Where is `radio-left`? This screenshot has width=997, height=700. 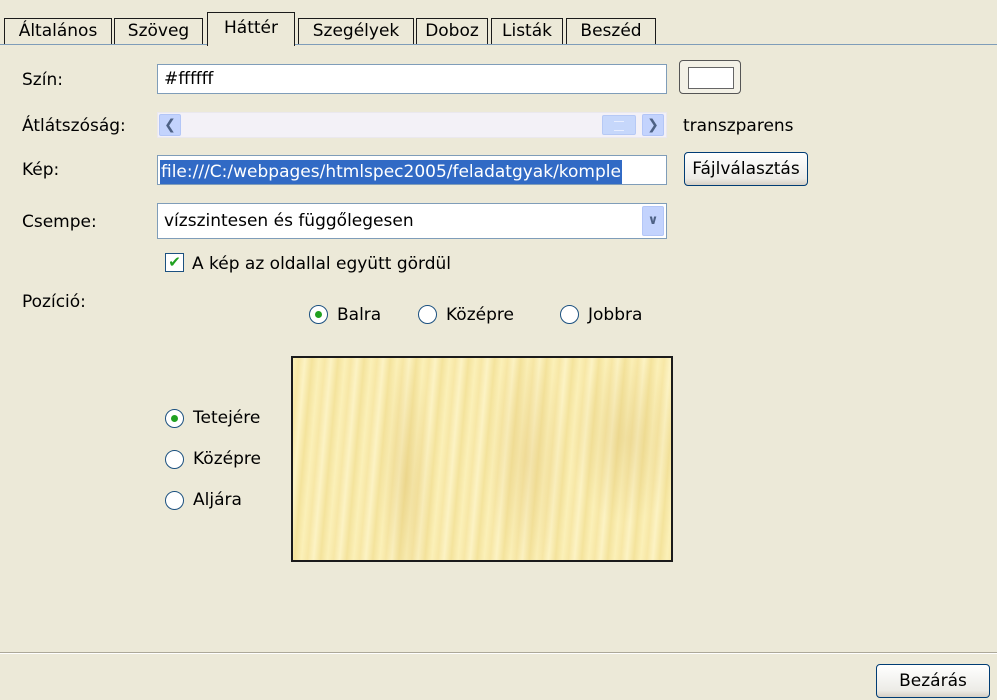
radio-left is located at coordinates (318, 314).